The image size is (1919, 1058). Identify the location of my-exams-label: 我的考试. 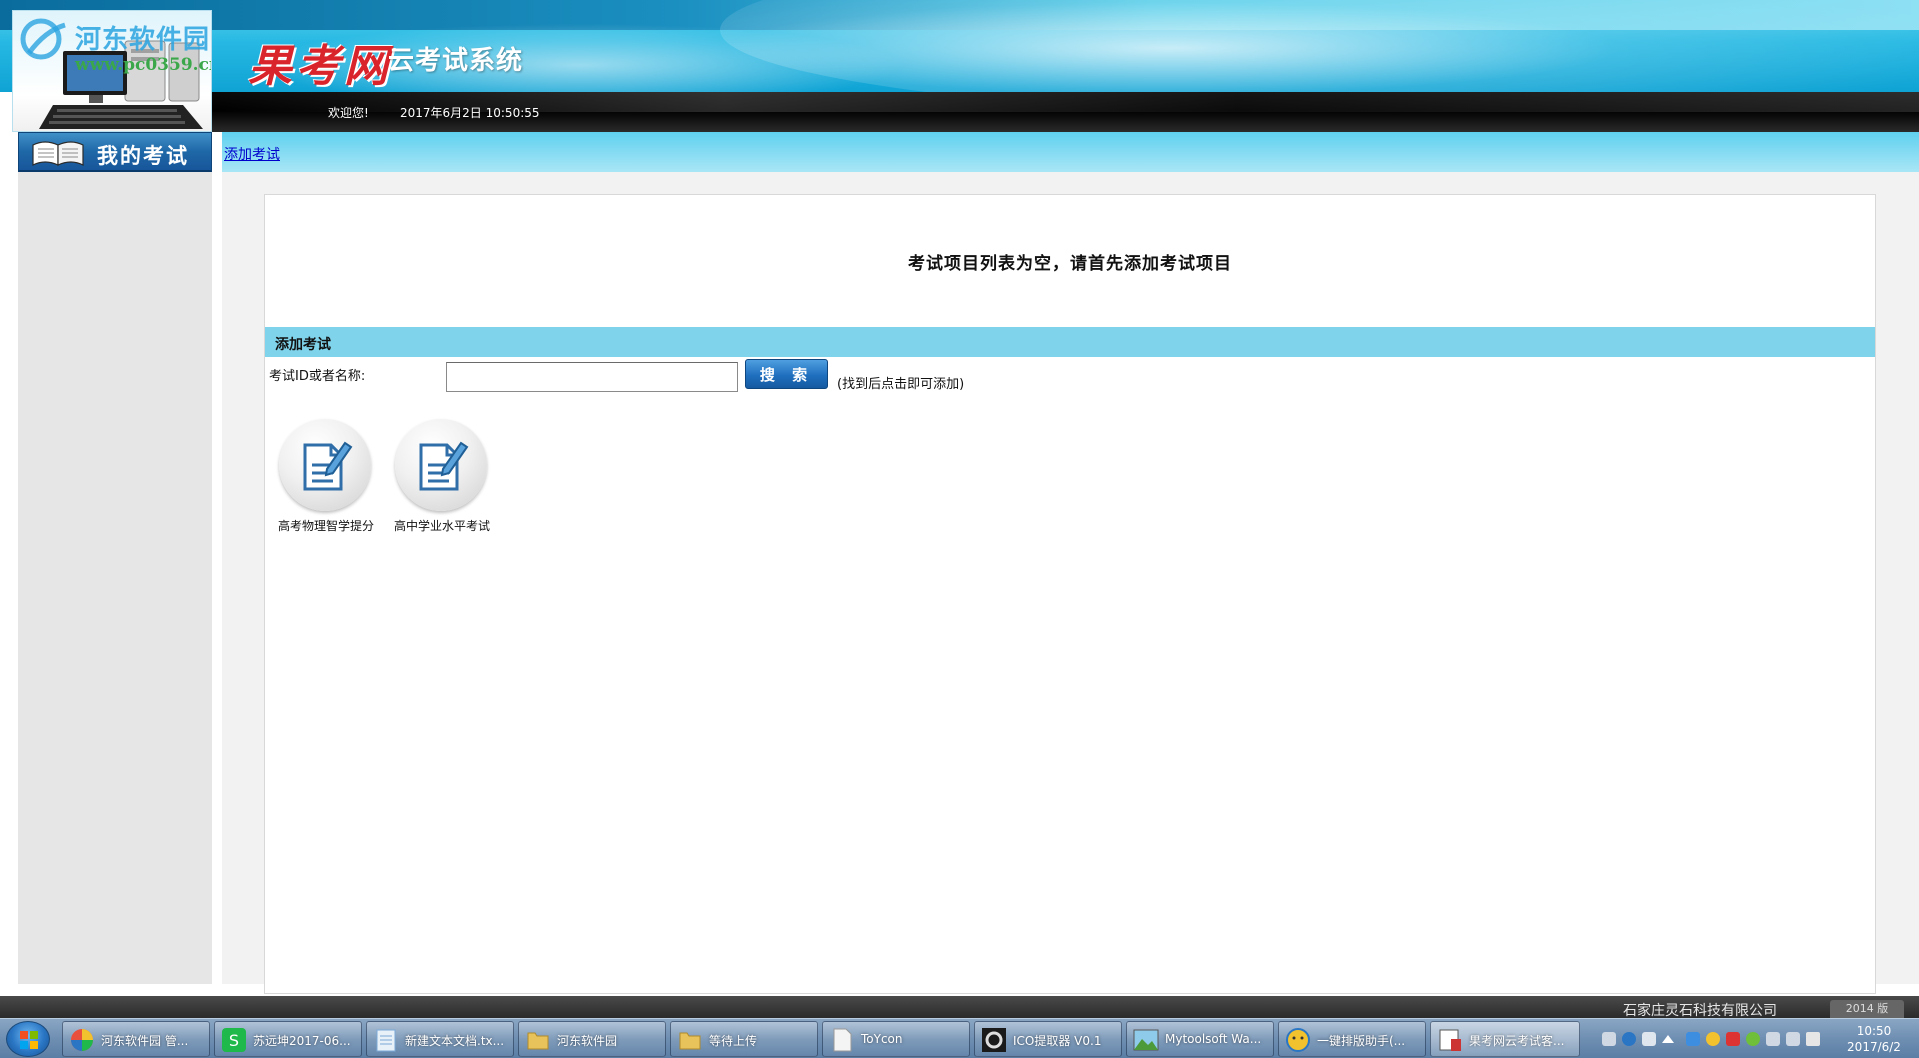
(143, 156).